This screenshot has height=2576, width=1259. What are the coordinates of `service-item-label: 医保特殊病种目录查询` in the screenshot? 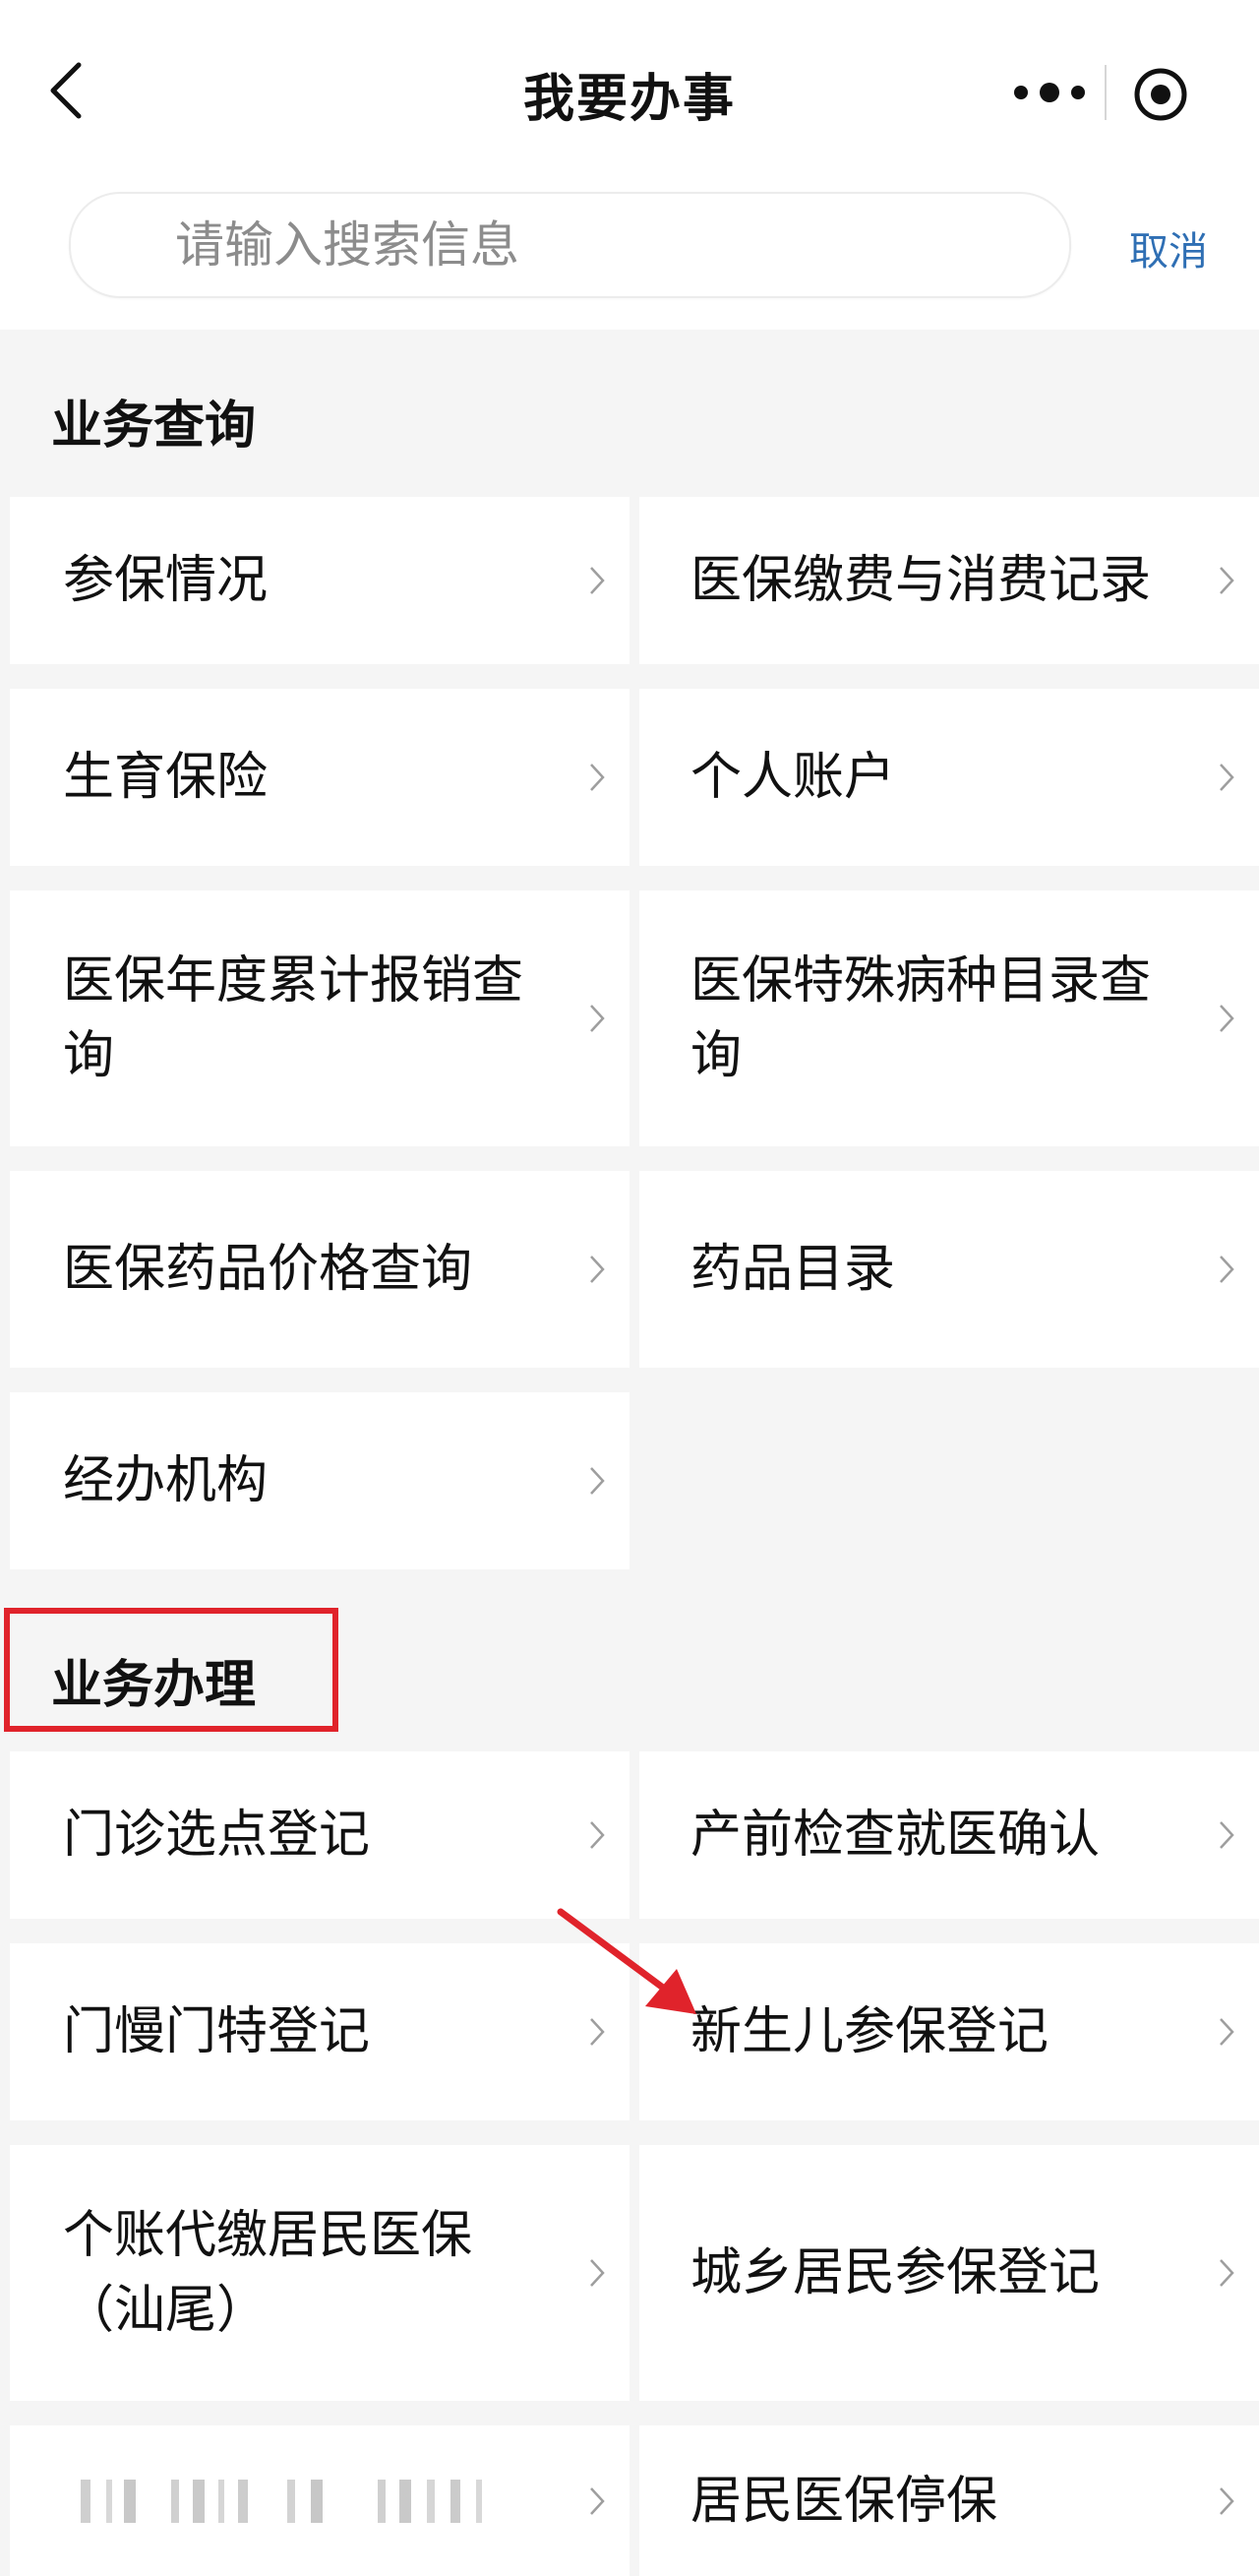 It's located at (921, 1018).